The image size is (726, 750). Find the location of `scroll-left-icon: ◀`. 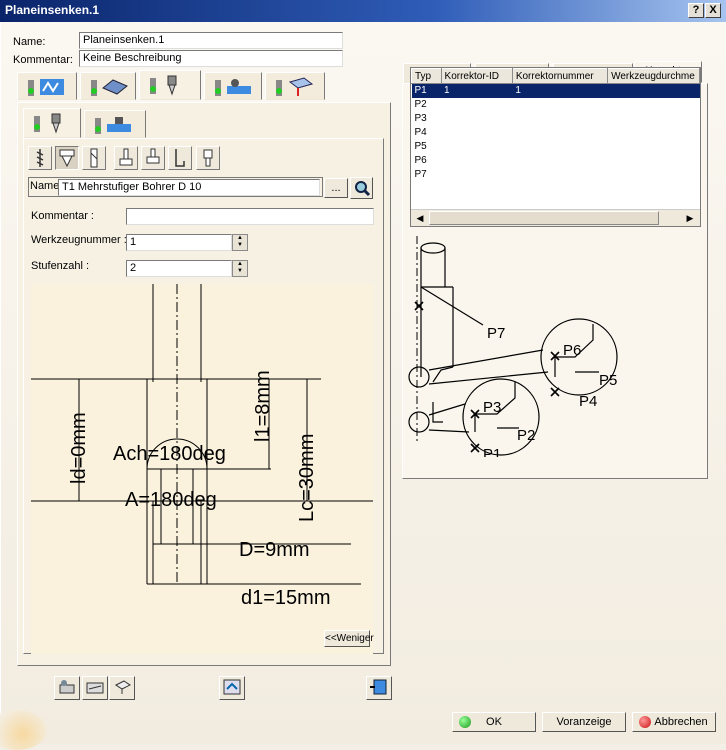

scroll-left-icon: ◀ is located at coordinates (420, 218).